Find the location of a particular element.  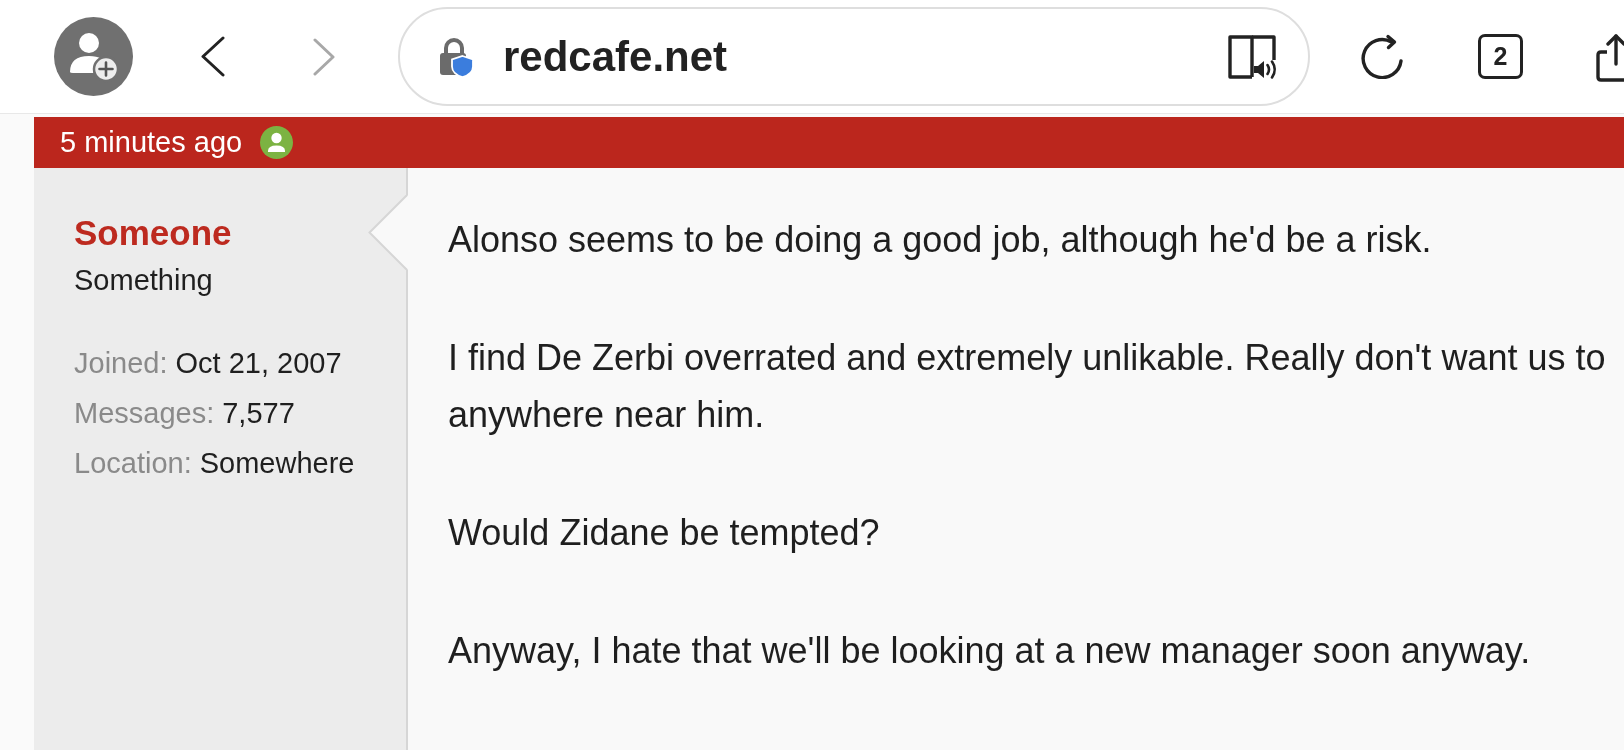

post-time: 5 minutes ago is located at coordinates (151, 142).